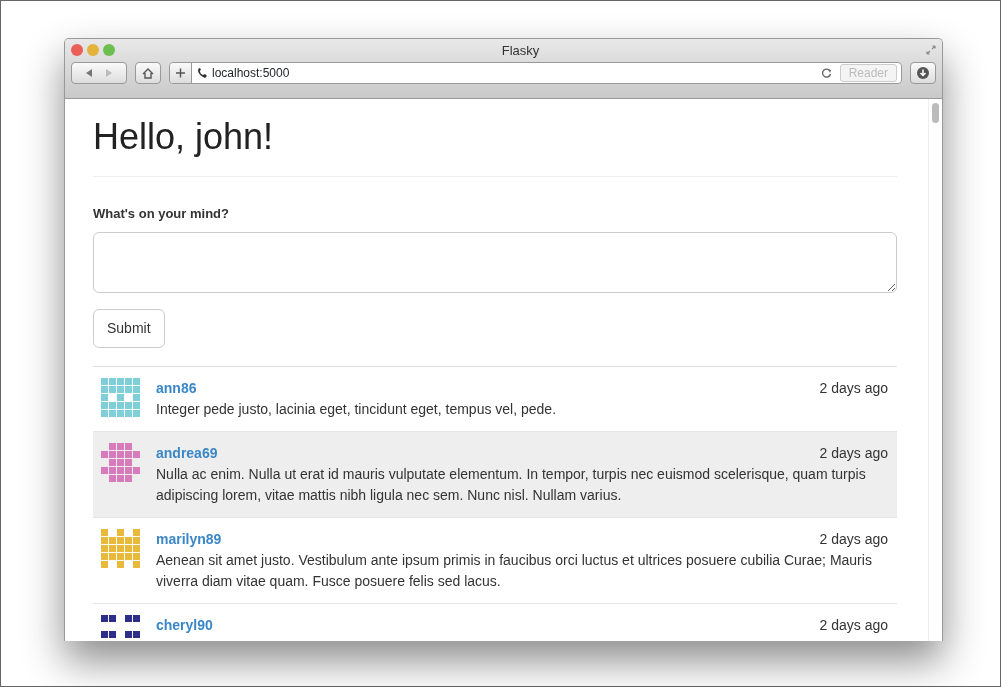 This screenshot has height=687, width=1001. Describe the element at coordinates (520, 50) in the screenshot. I see `window-title: Flasky` at that location.